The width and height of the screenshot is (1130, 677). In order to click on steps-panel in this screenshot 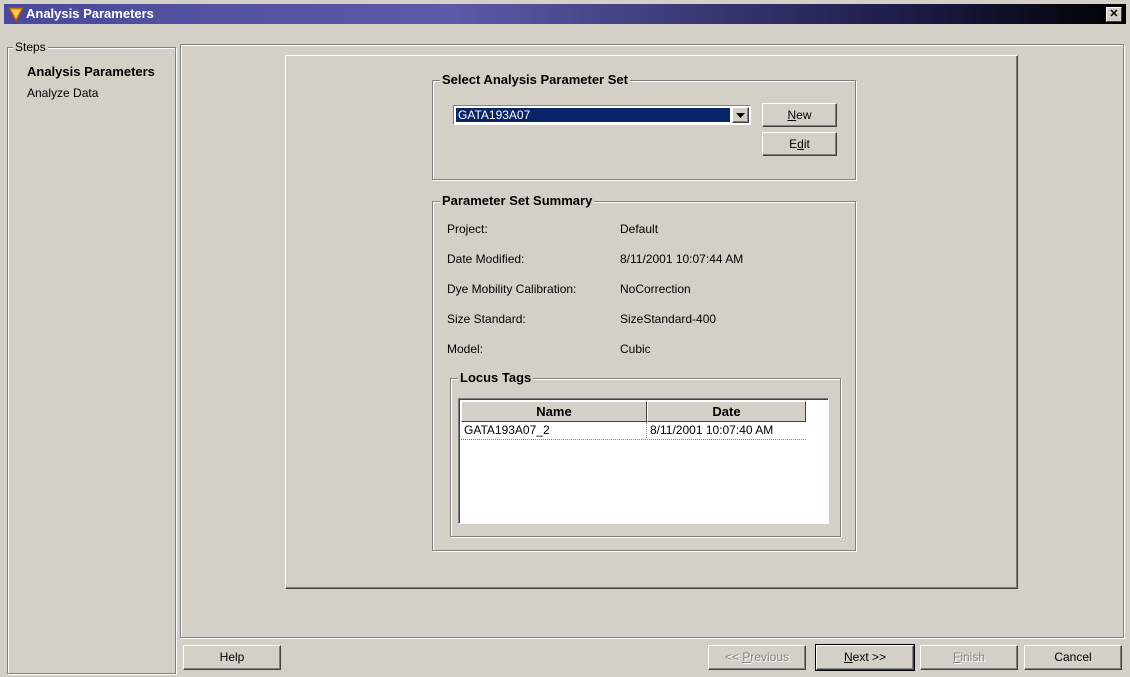, I will do `click(91, 360)`.